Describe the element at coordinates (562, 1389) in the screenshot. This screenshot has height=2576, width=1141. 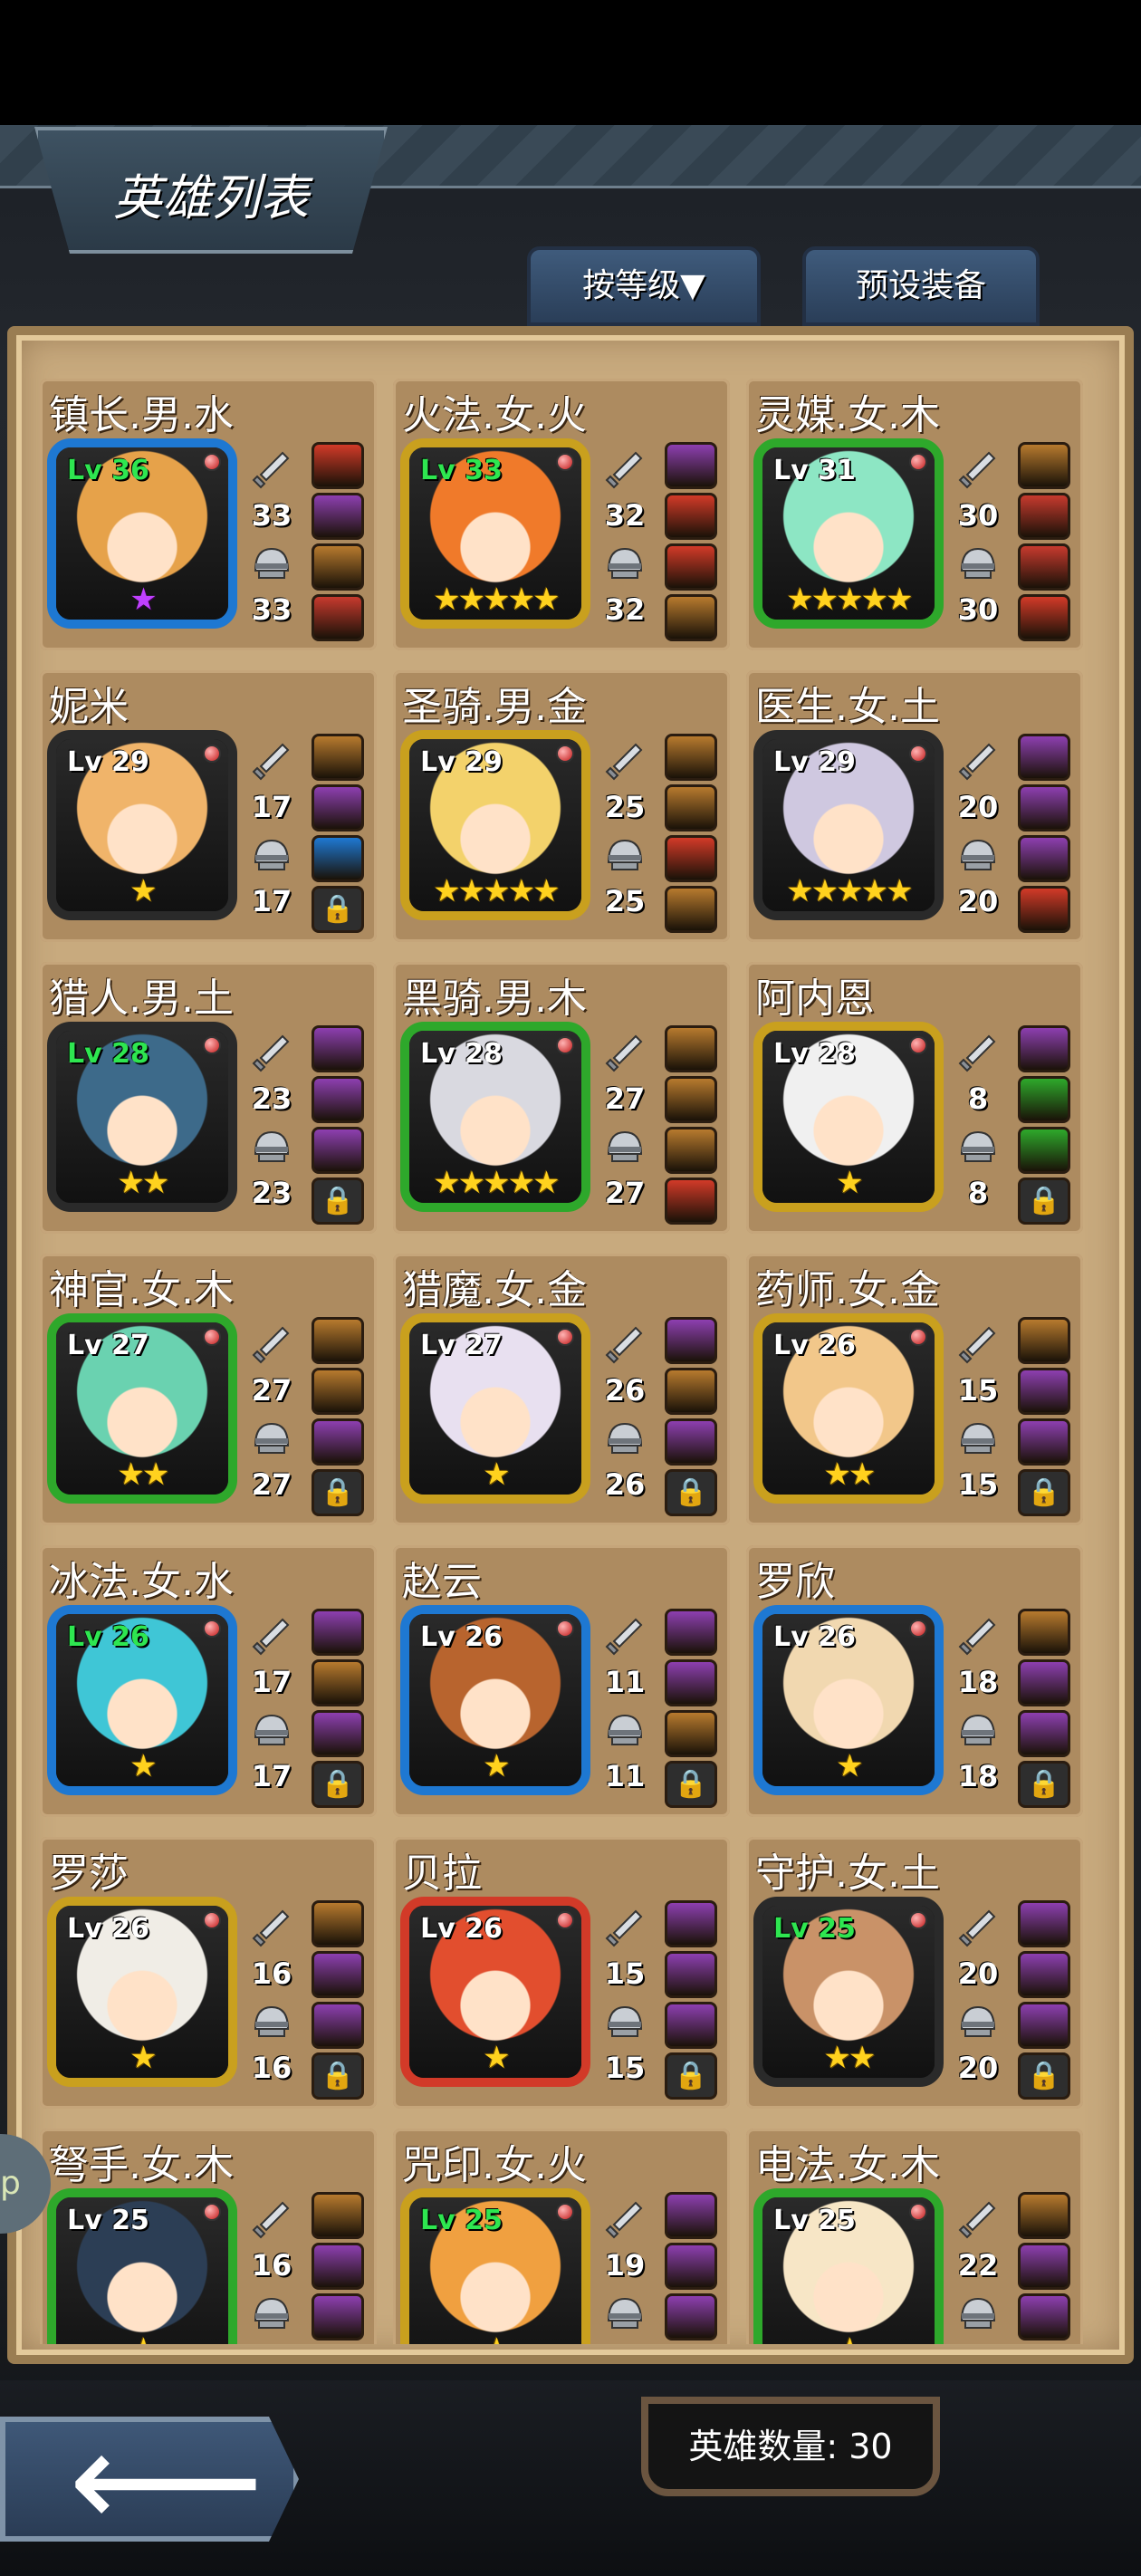
I see `hero-card: 猎魔.女.金 Lv 27 ★ 26 26 🔒` at that location.